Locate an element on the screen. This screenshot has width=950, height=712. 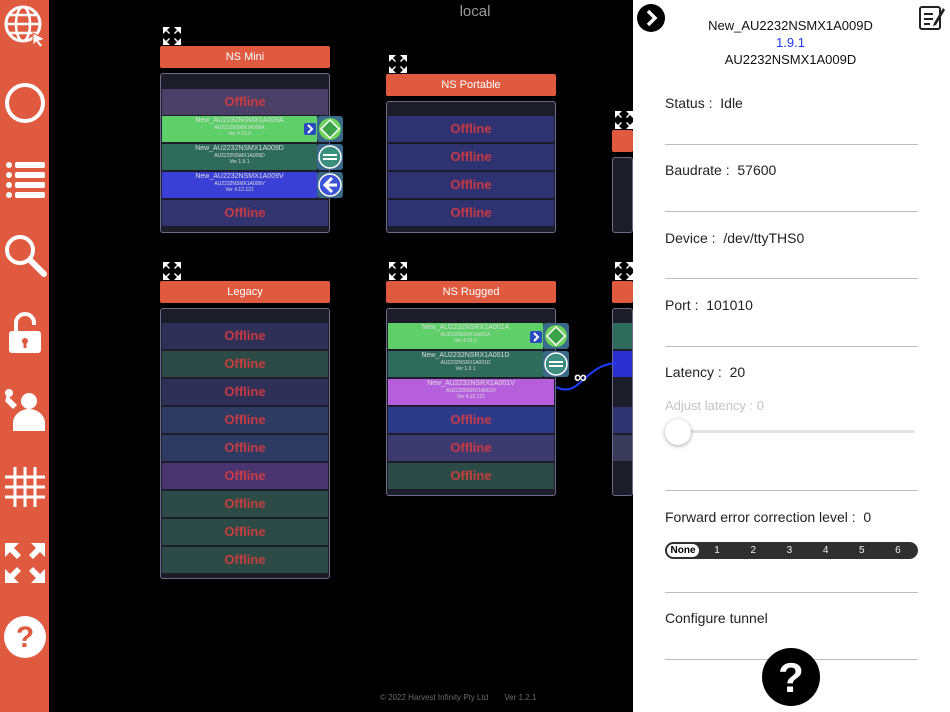
arrow-left-icon is located at coordinates (330, 185).